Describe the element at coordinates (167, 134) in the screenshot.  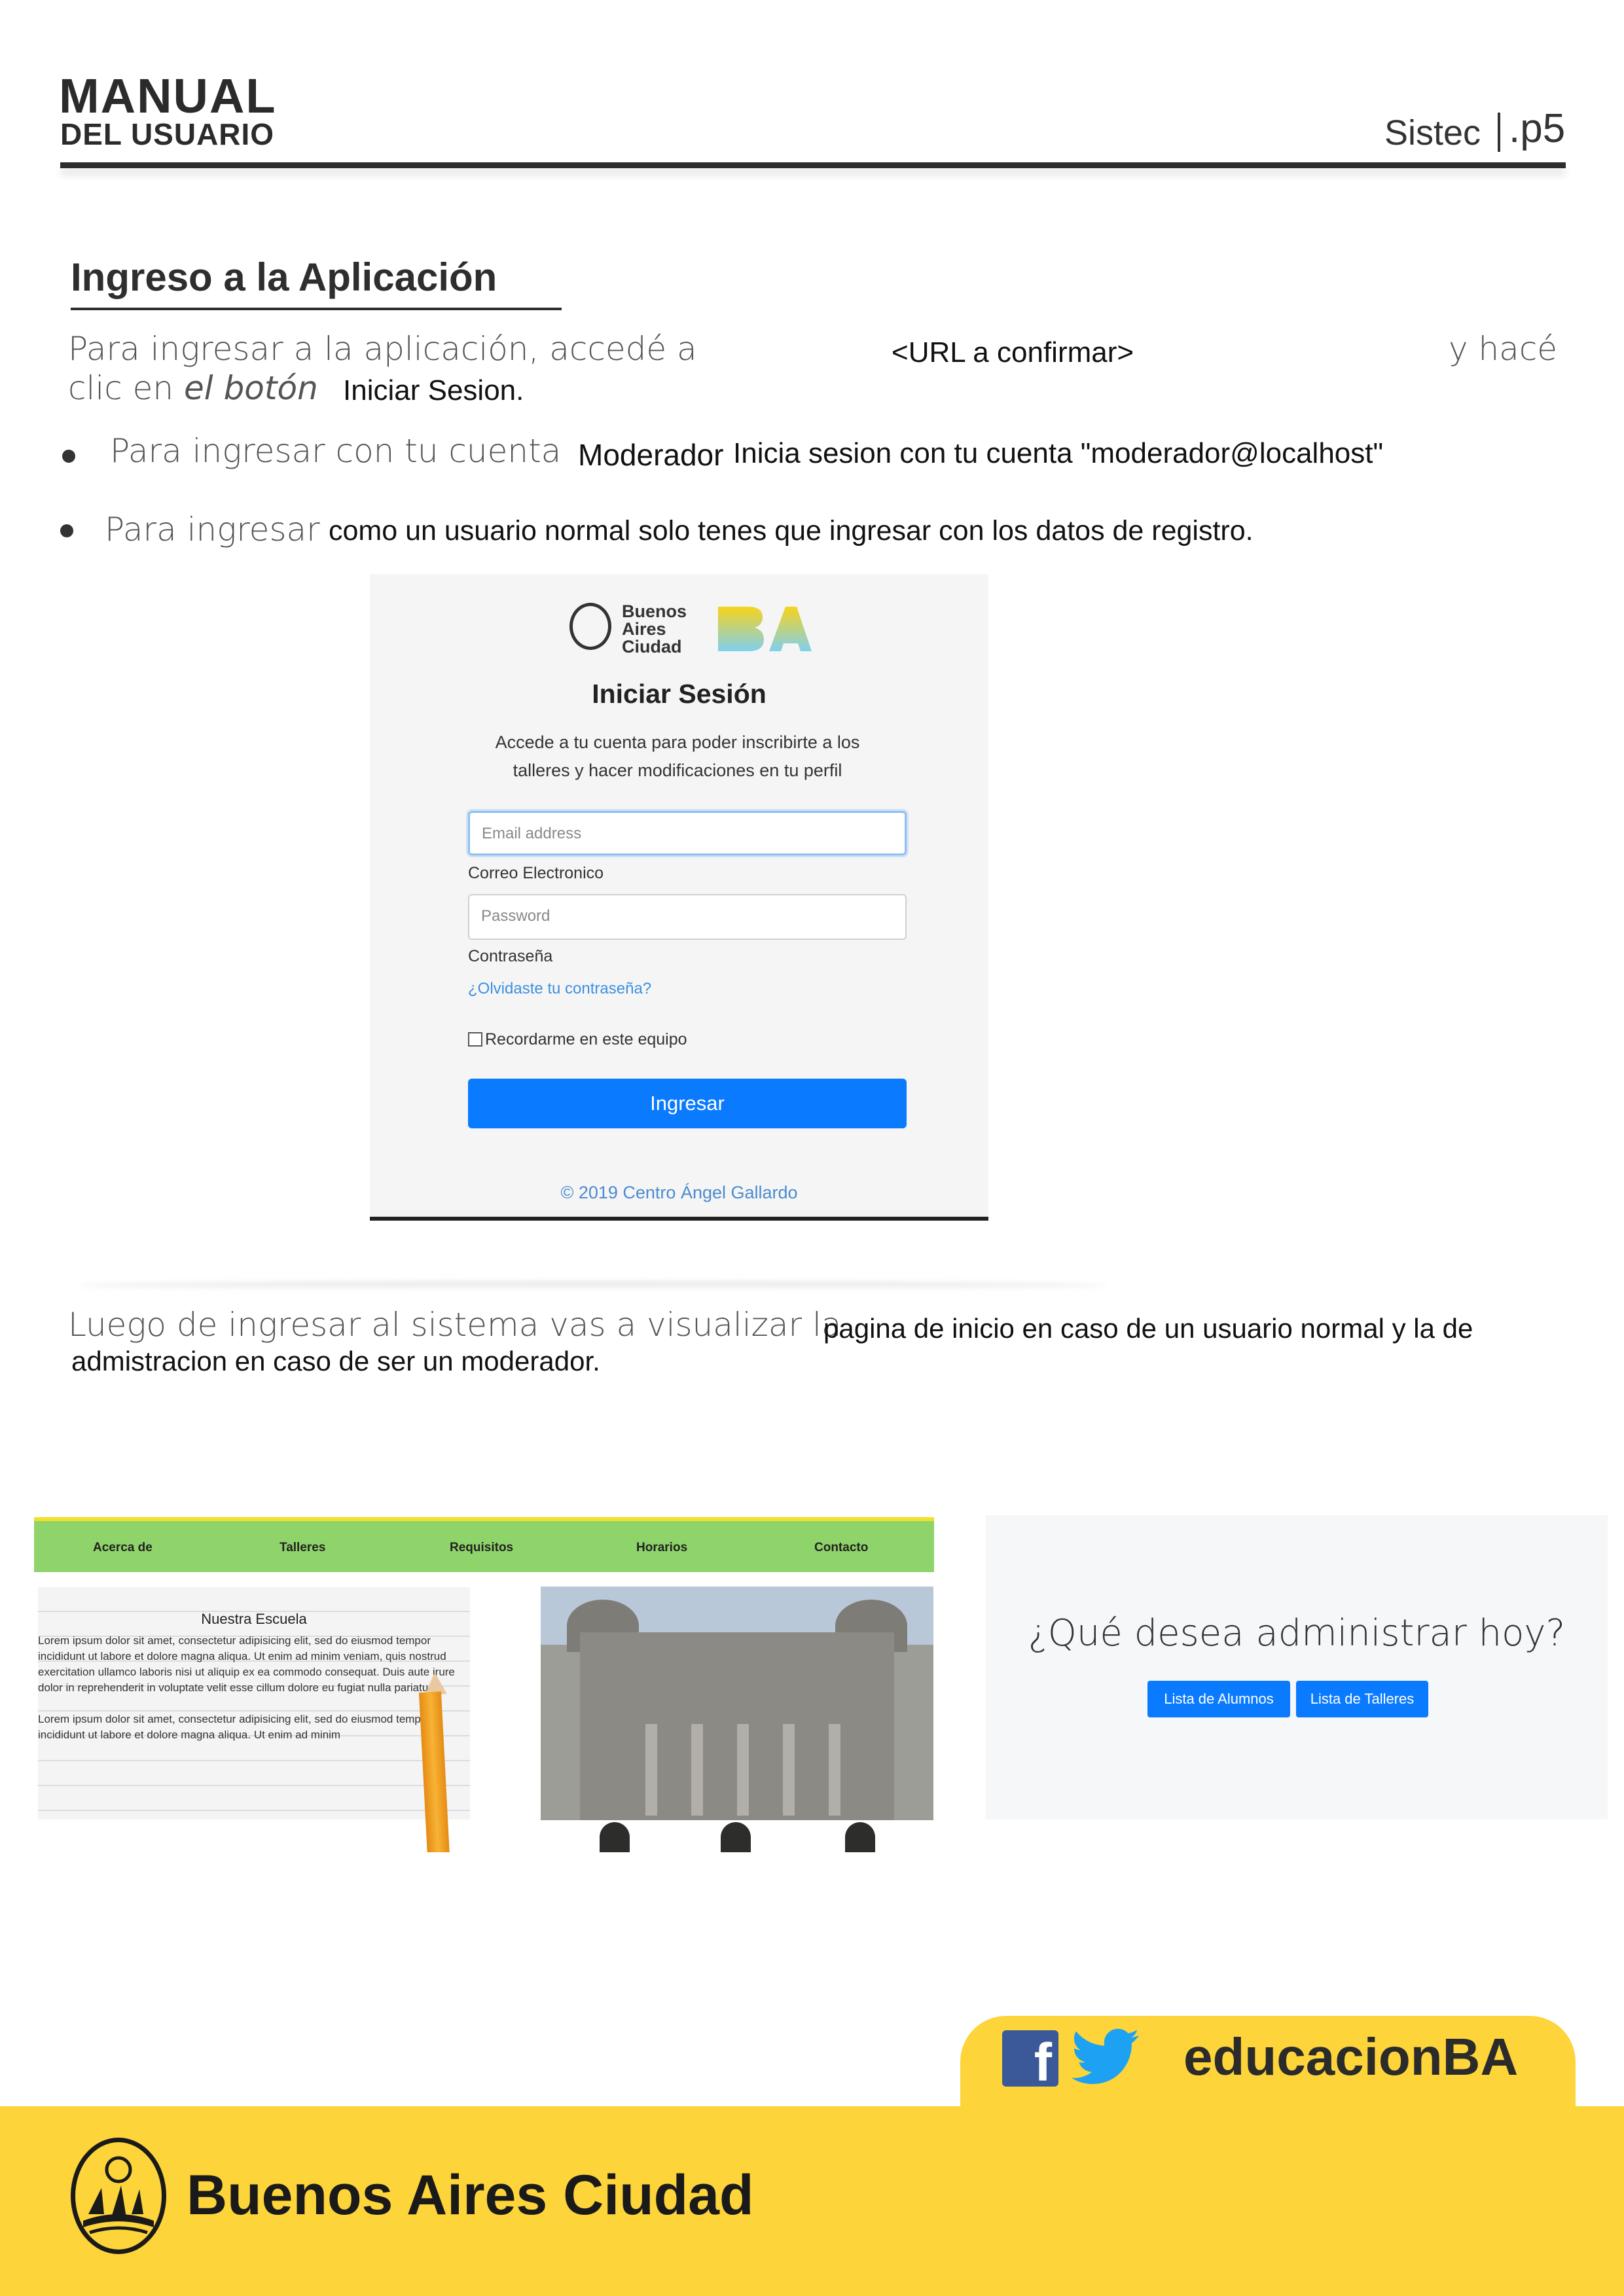
I see `manual-subtitle: DEL USUARIO` at that location.